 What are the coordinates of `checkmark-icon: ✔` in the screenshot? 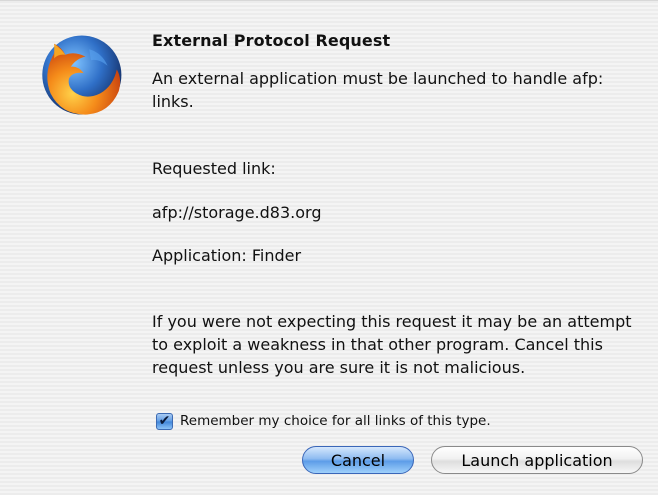 It's located at (164, 421).